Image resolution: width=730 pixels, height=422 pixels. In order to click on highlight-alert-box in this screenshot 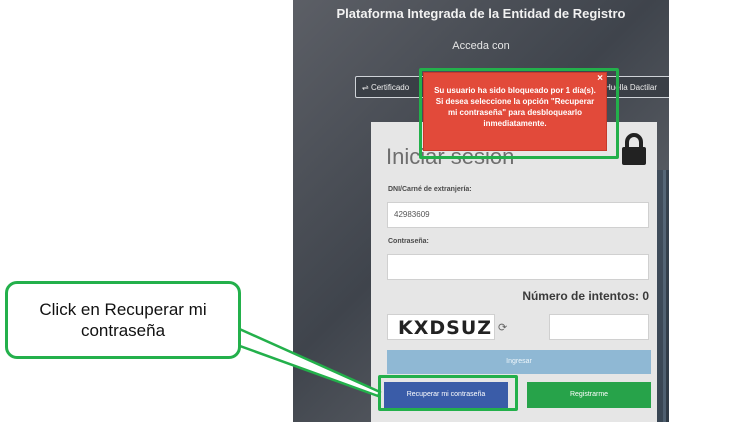, I will do `click(519, 113)`.